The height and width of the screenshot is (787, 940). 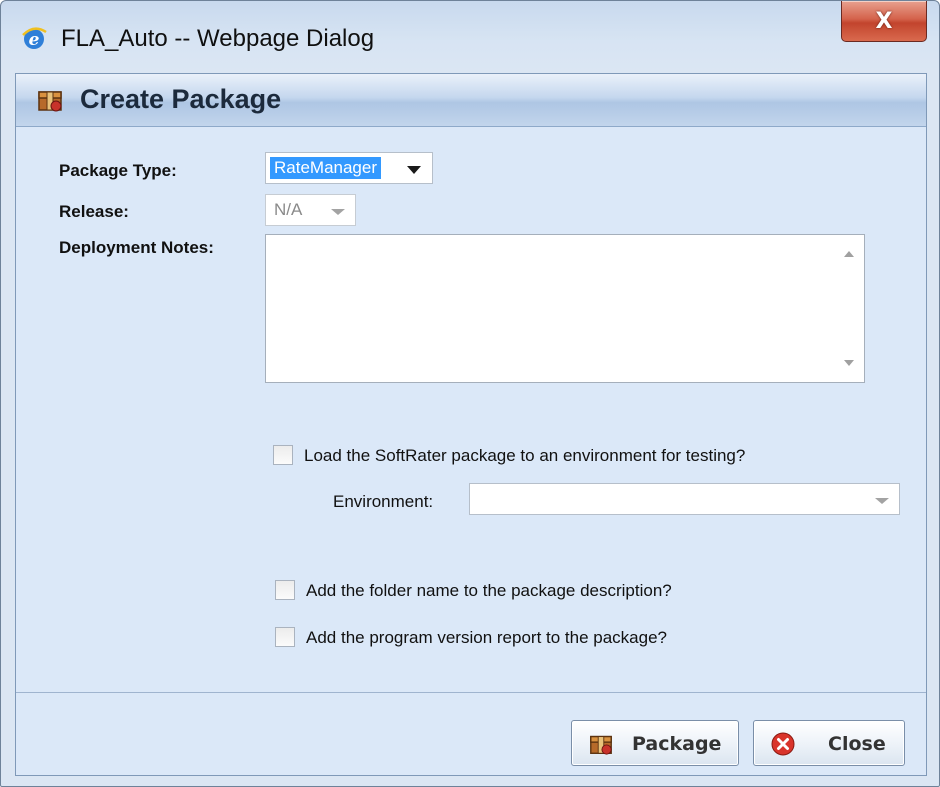 What do you see at coordinates (677, 744) in the screenshot?
I see `package-button-label: Package` at bounding box center [677, 744].